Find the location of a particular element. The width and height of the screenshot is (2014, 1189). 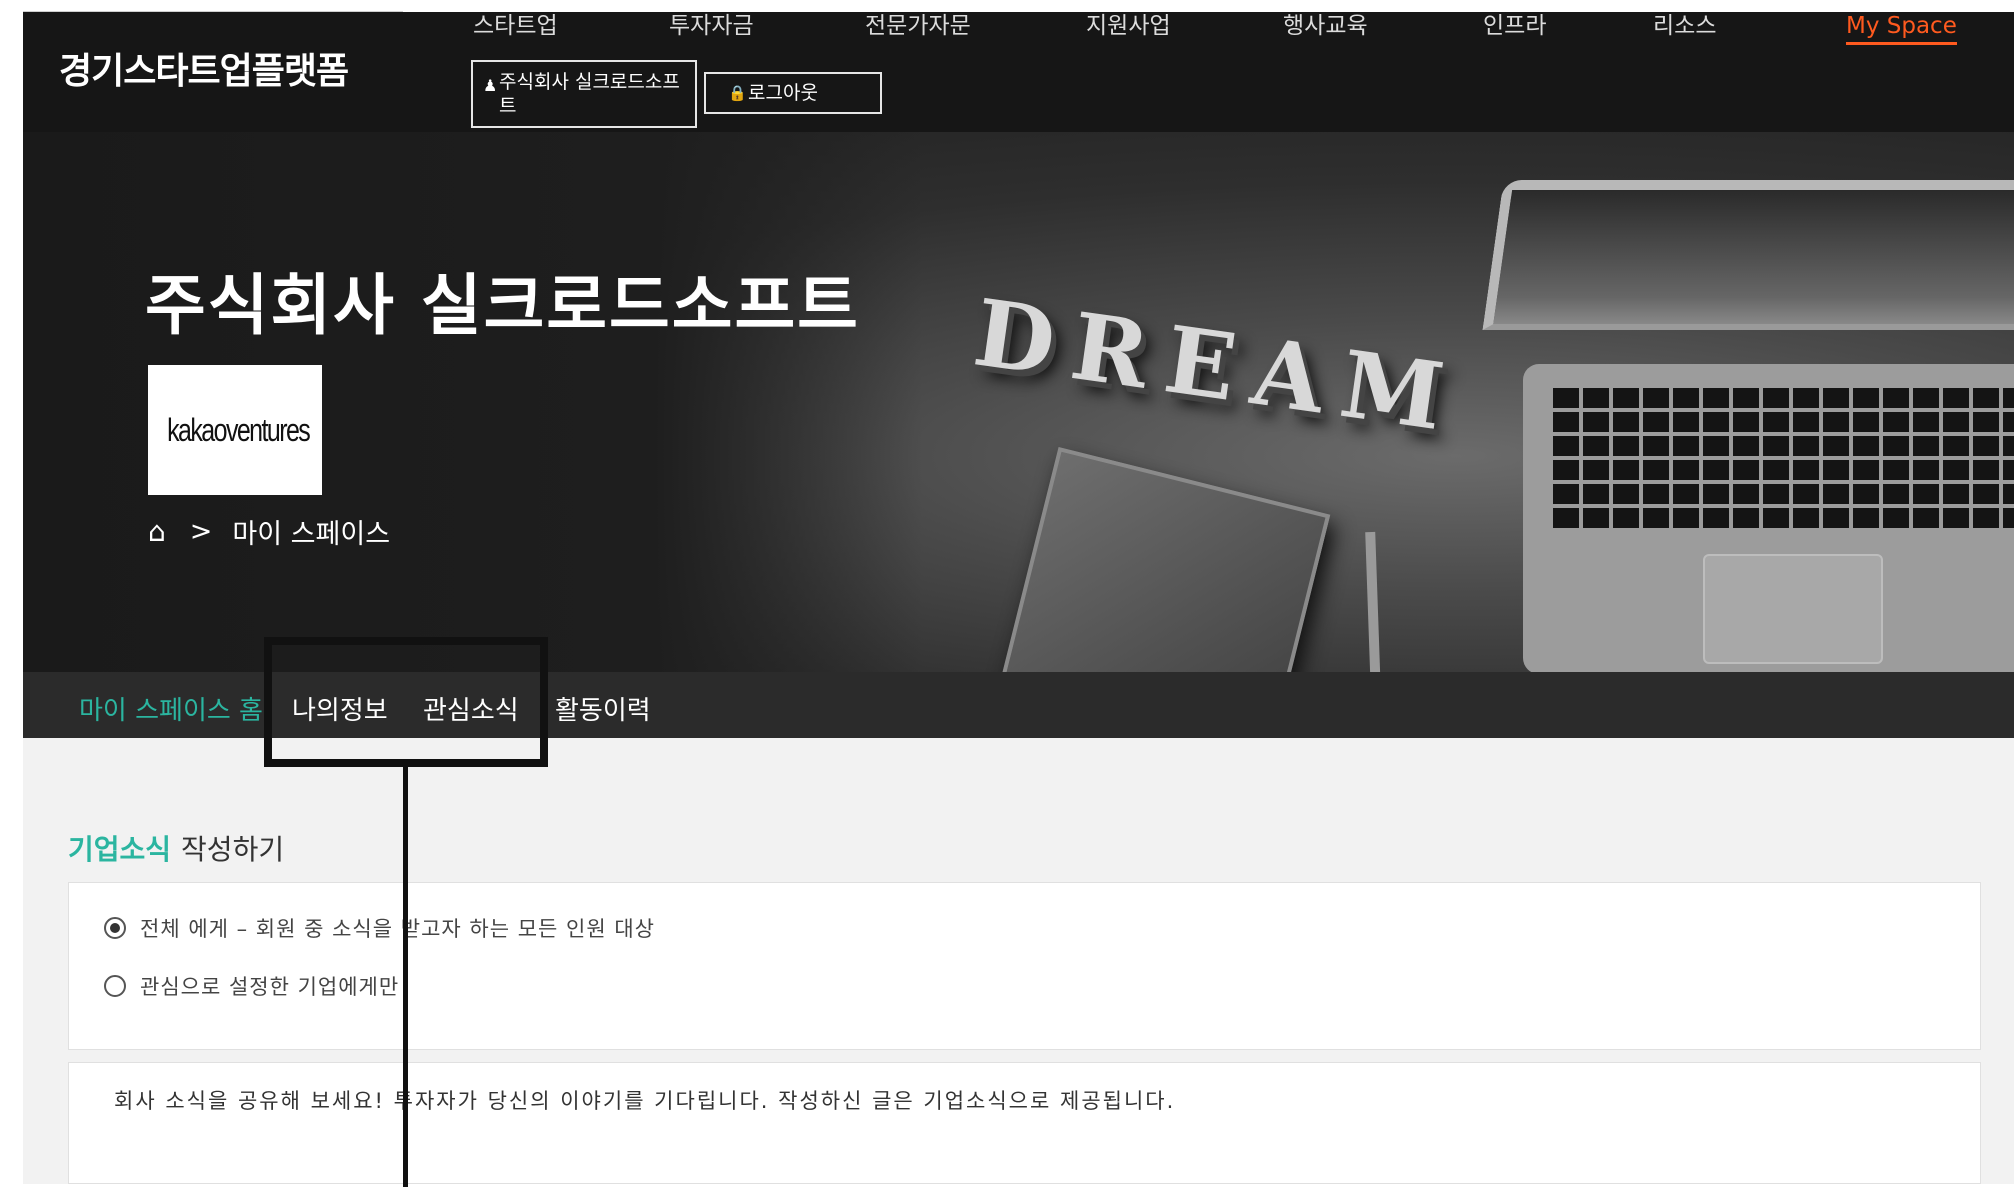

logout-label: 로그아웃 is located at coordinates (783, 93).